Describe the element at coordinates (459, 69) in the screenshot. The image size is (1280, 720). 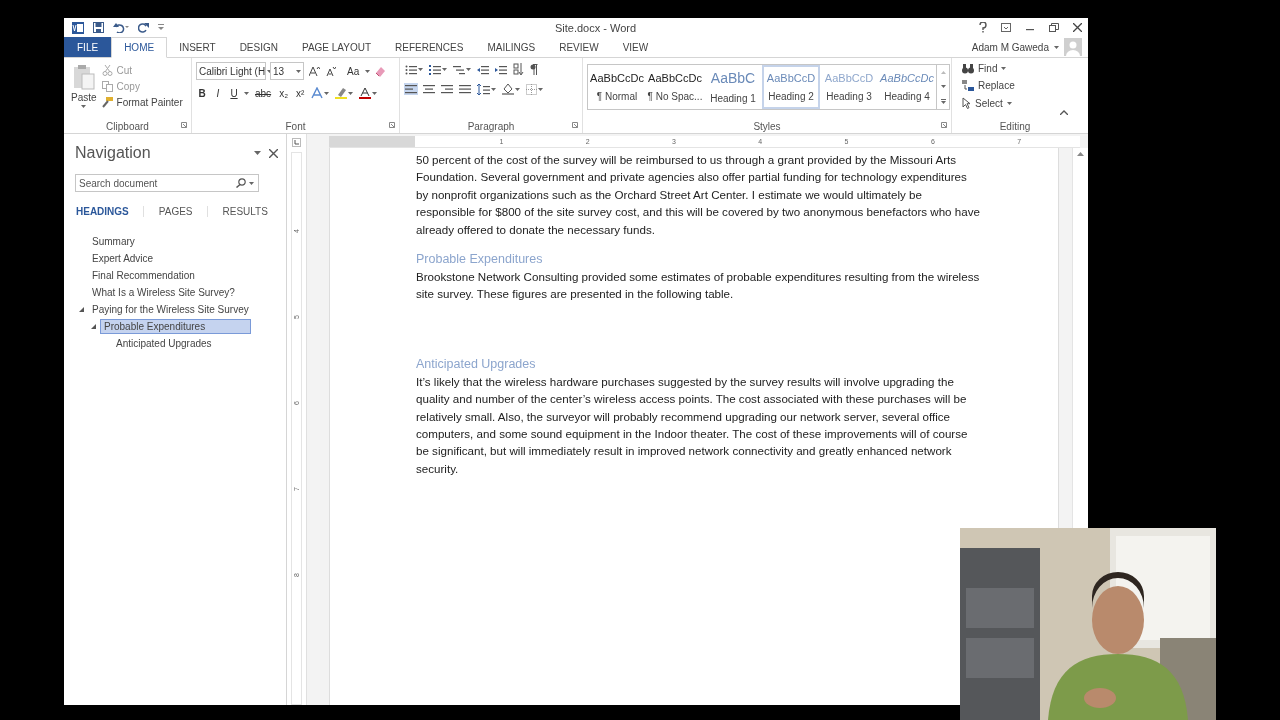
I see `multilevel-list-icon` at that location.